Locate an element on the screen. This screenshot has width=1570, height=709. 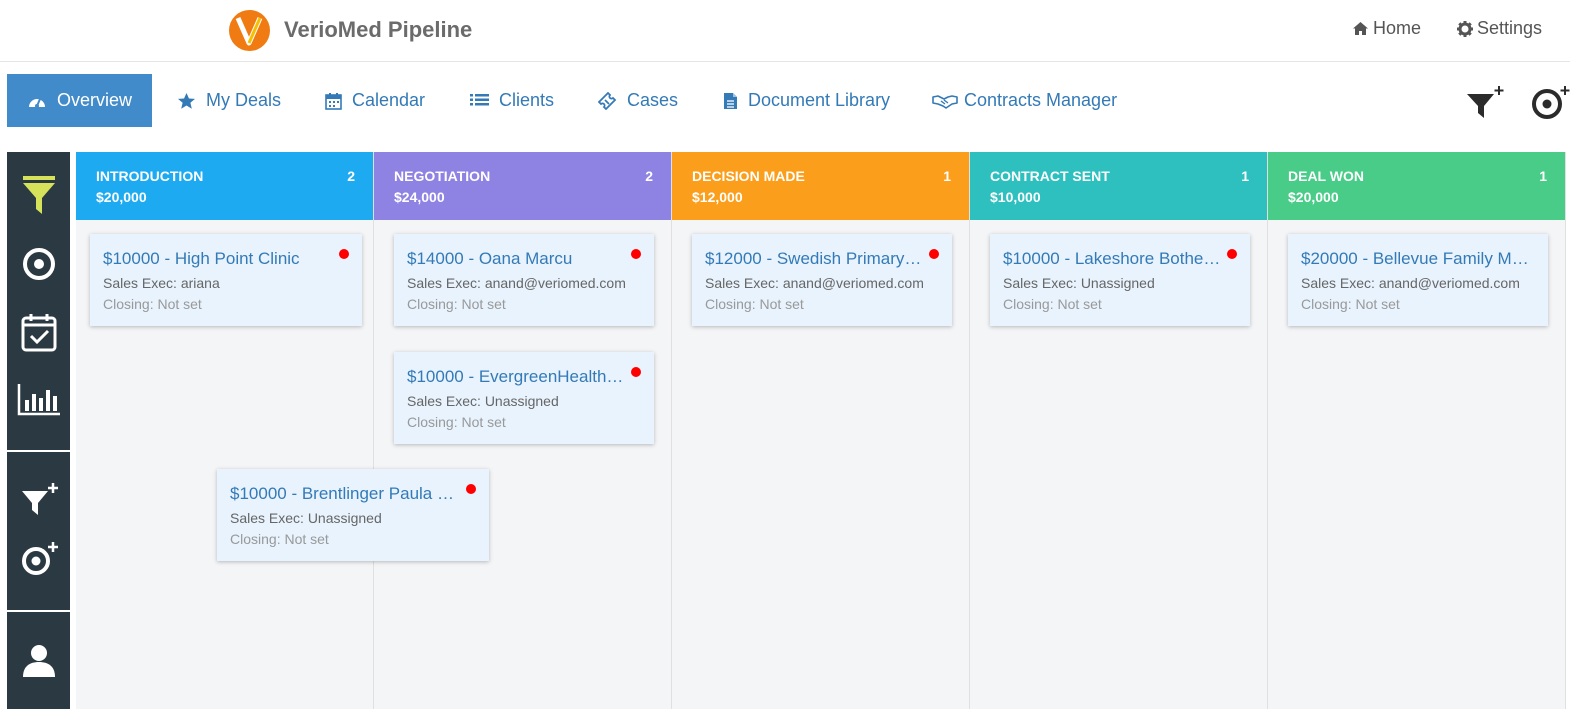
rail-add-pipeline-button is located at coordinates (38, 499).